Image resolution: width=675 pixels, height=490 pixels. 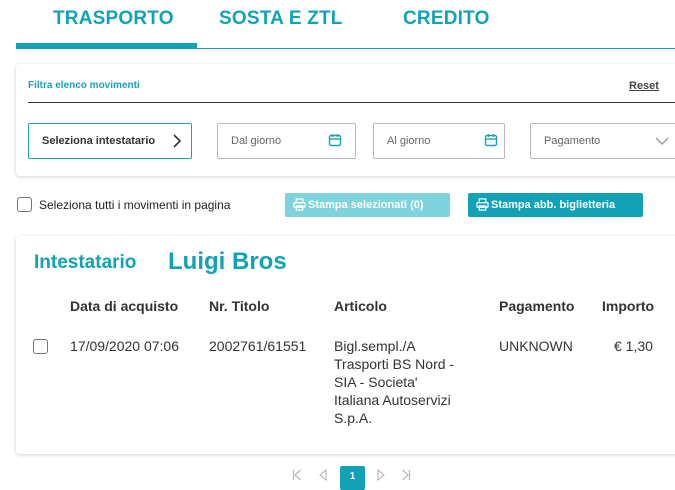 I want to click on payment-select: Pagamento, so click(x=602, y=141).